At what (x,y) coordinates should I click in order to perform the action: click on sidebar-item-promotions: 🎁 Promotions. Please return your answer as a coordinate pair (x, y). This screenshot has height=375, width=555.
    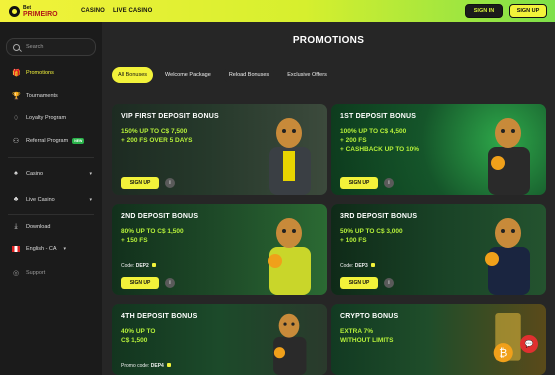
    Looking at the image, I should click on (52, 73).